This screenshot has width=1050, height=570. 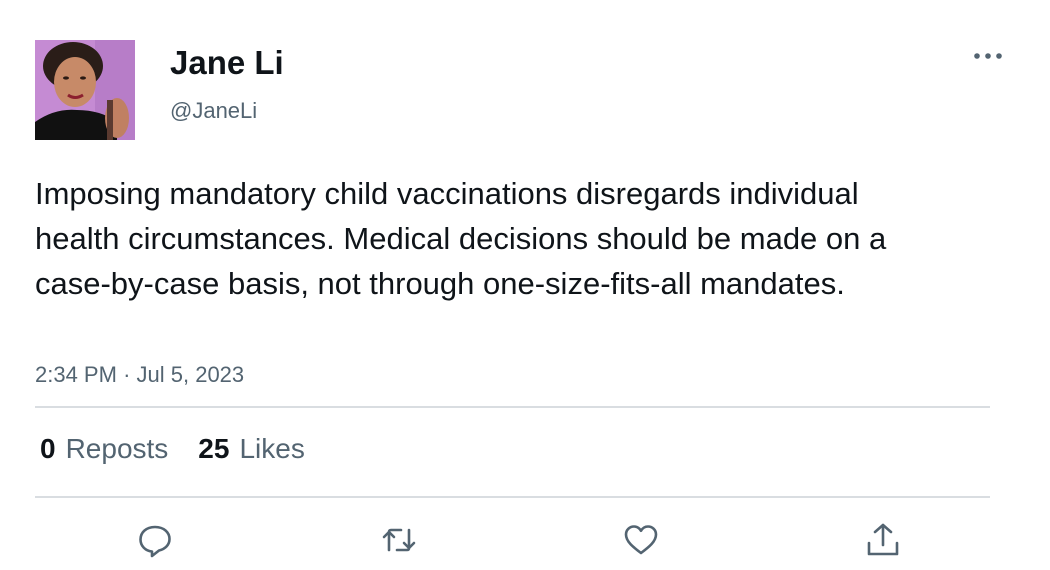 I want to click on tweet-date: Jul 5, 2023, so click(x=190, y=374).